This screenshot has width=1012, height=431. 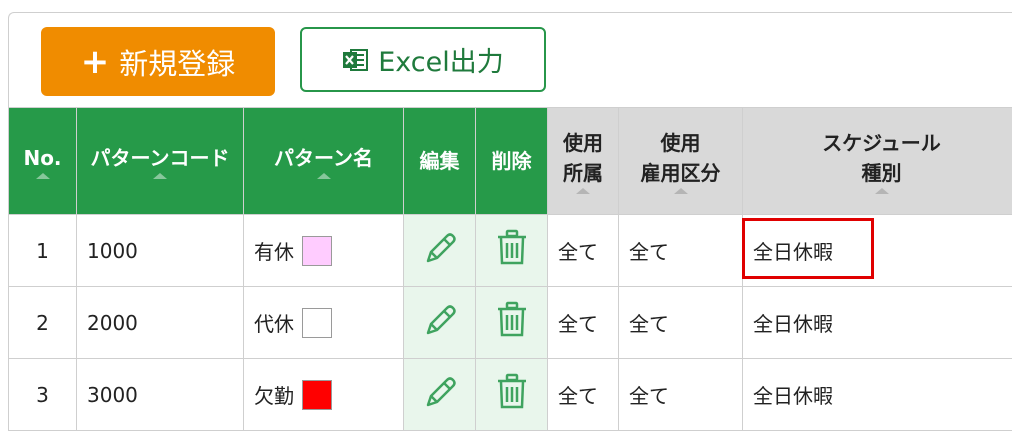 I want to click on header-no: No., so click(x=42, y=161).